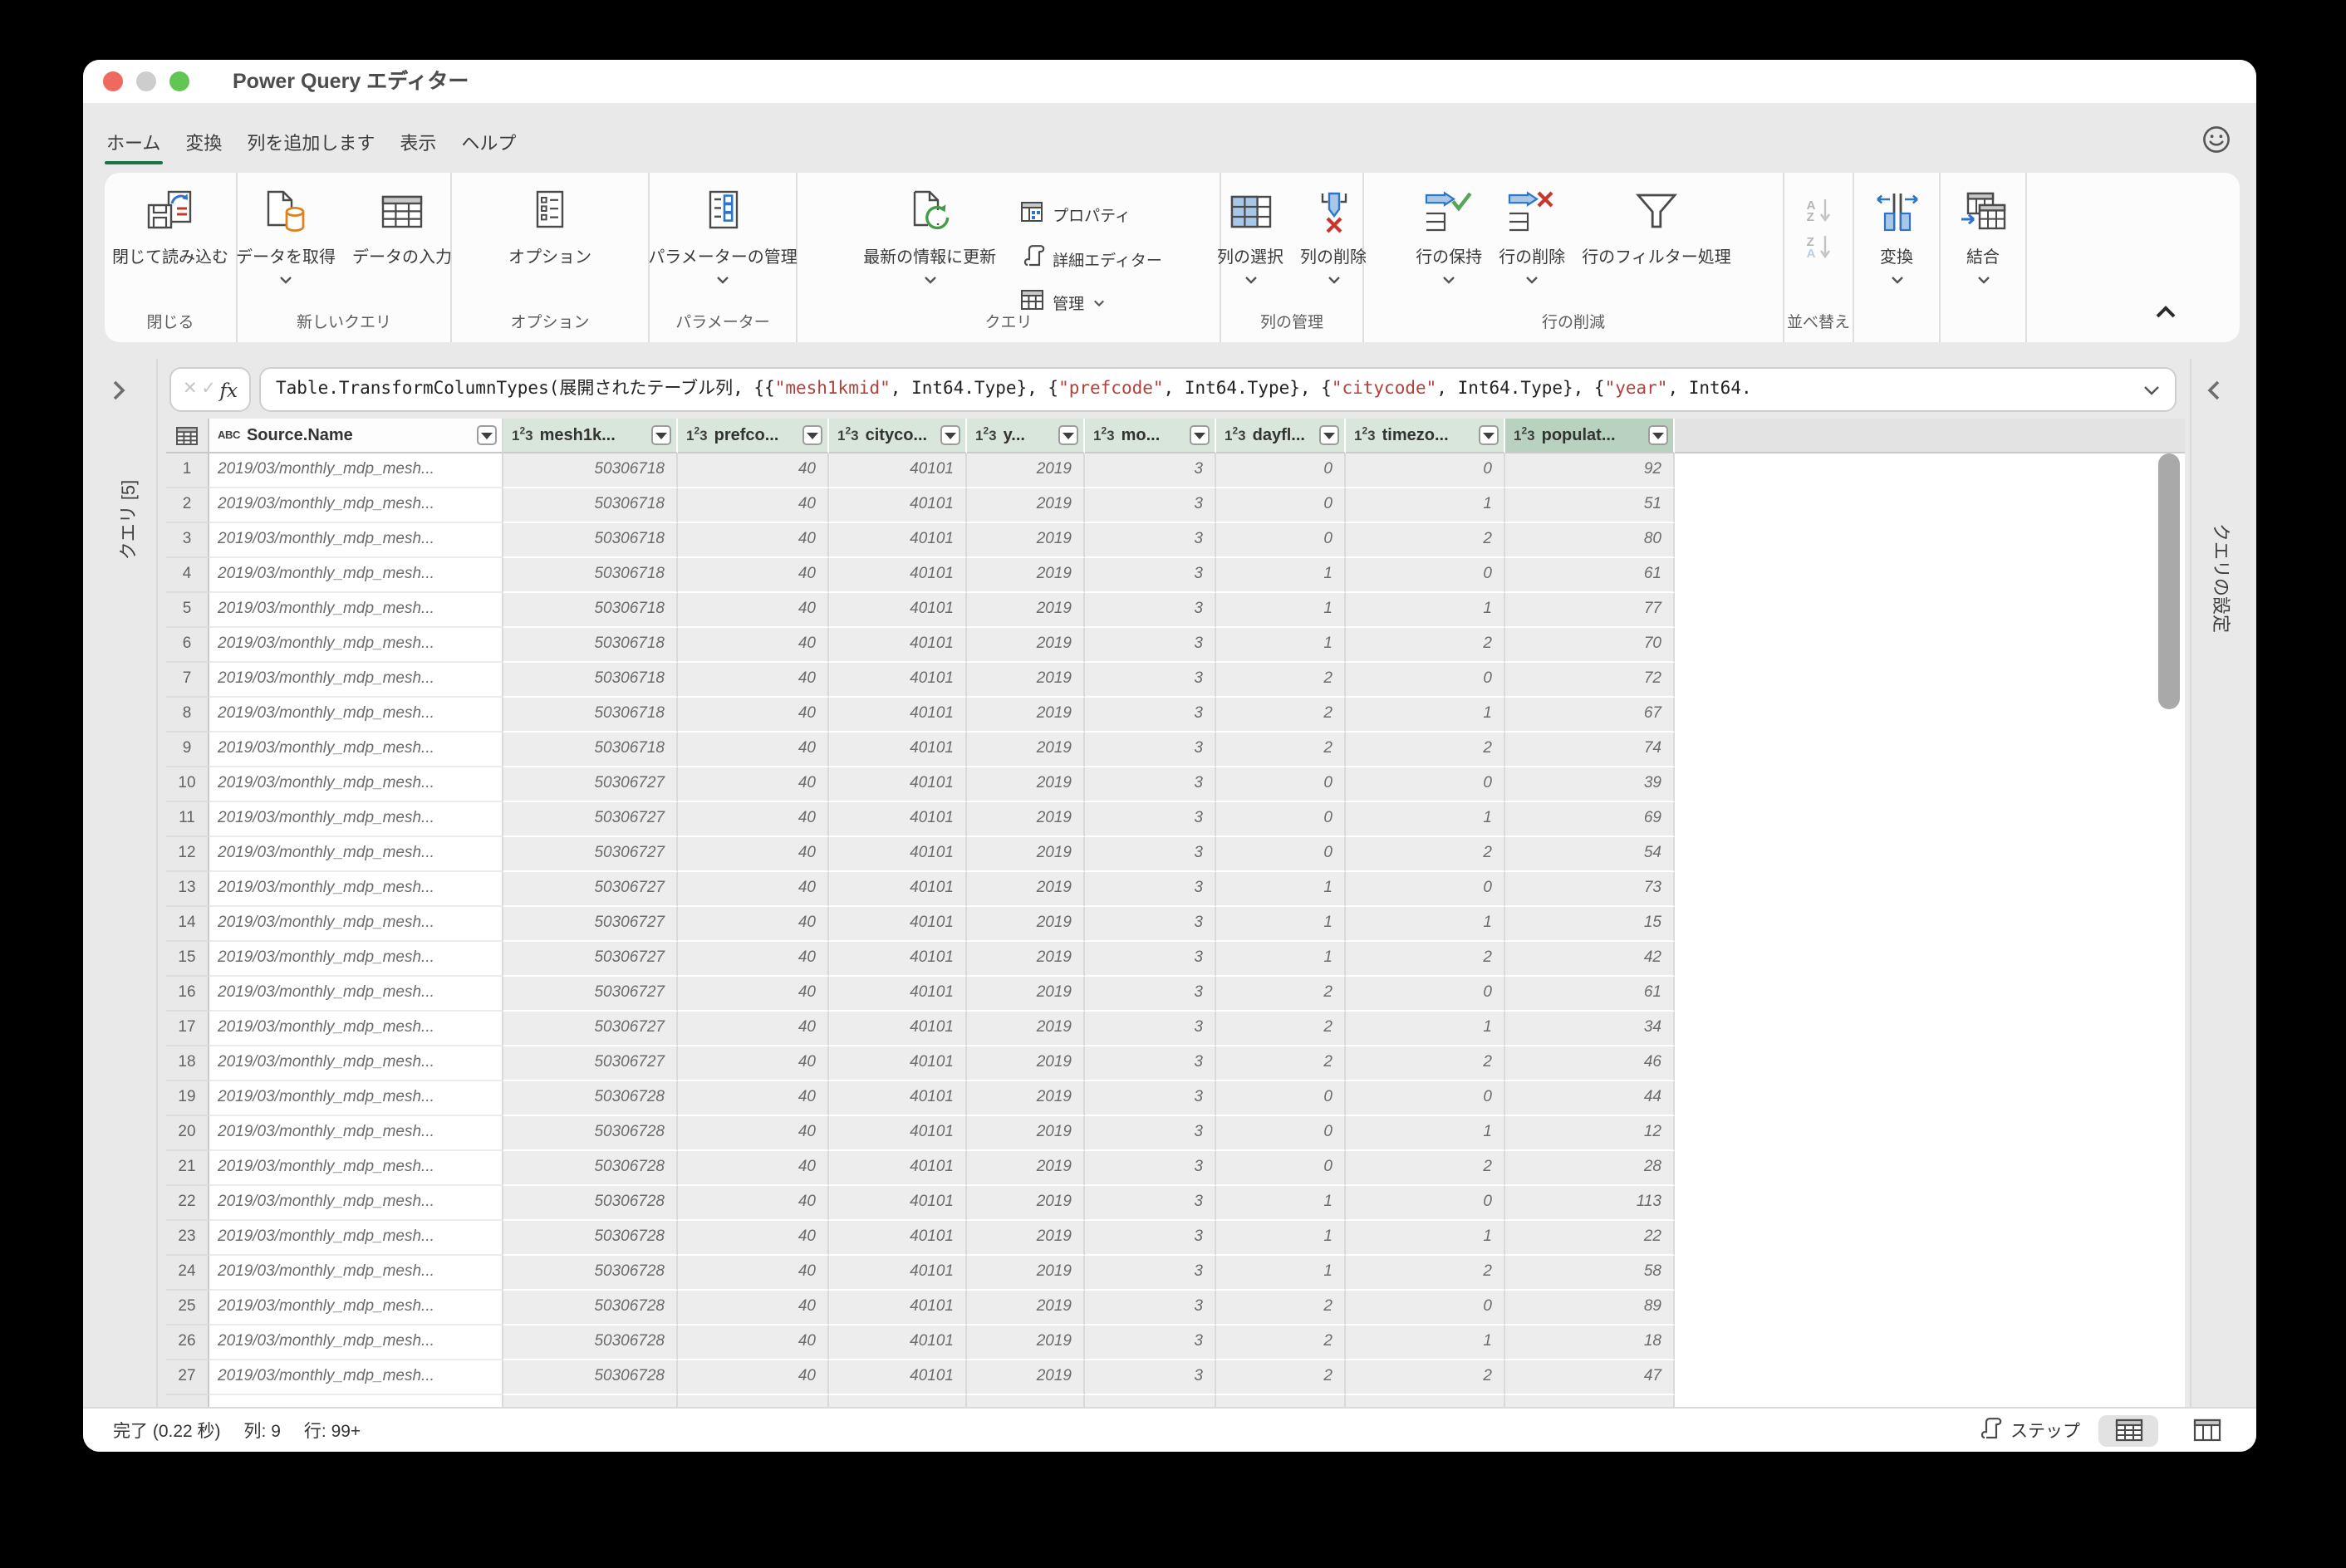 This screenshot has height=1568, width=2346. What do you see at coordinates (187, 784) in the screenshot?
I see `row-number: 10` at bounding box center [187, 784].